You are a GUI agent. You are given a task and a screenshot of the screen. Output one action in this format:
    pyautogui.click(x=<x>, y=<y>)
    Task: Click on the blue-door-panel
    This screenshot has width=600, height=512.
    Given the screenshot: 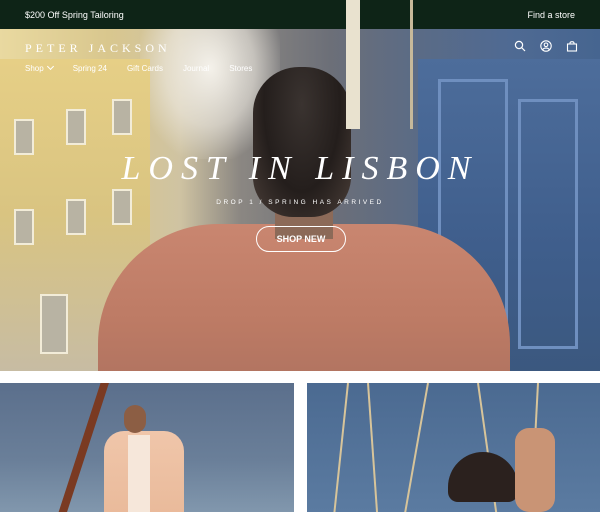 What is the action you would take?
    pyautogui.click(x=548, y=224)
    